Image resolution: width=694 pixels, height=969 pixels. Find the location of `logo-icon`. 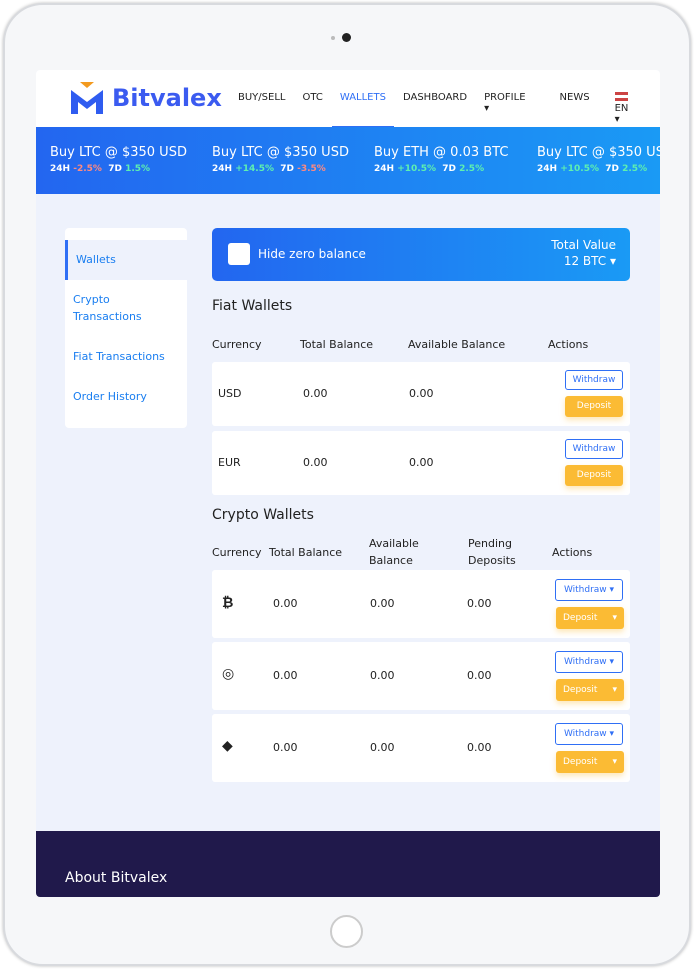

logo-icon is located at coordinates (87, 98).